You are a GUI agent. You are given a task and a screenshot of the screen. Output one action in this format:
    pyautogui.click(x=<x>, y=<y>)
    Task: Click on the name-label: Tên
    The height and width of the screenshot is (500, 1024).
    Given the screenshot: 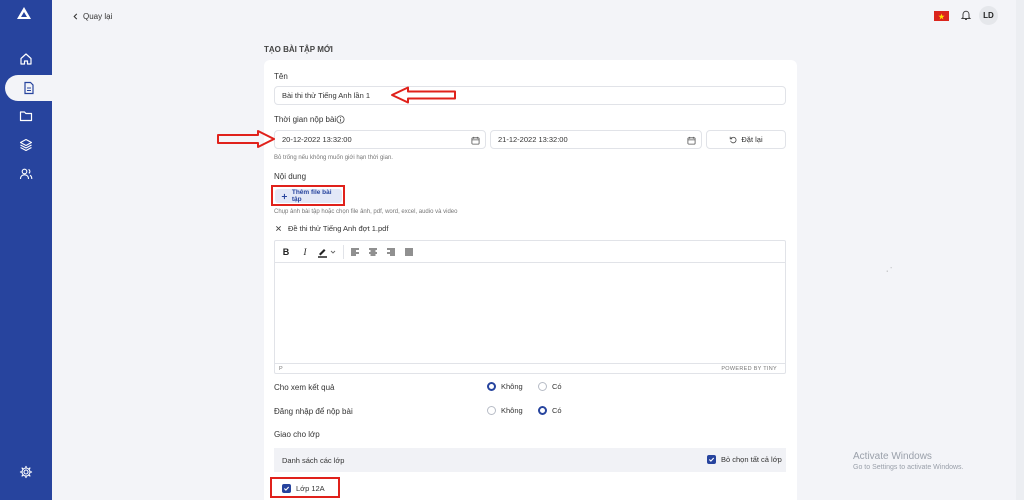 What is the action you would take?
    pyautogui.click(x=281, y=76)
    